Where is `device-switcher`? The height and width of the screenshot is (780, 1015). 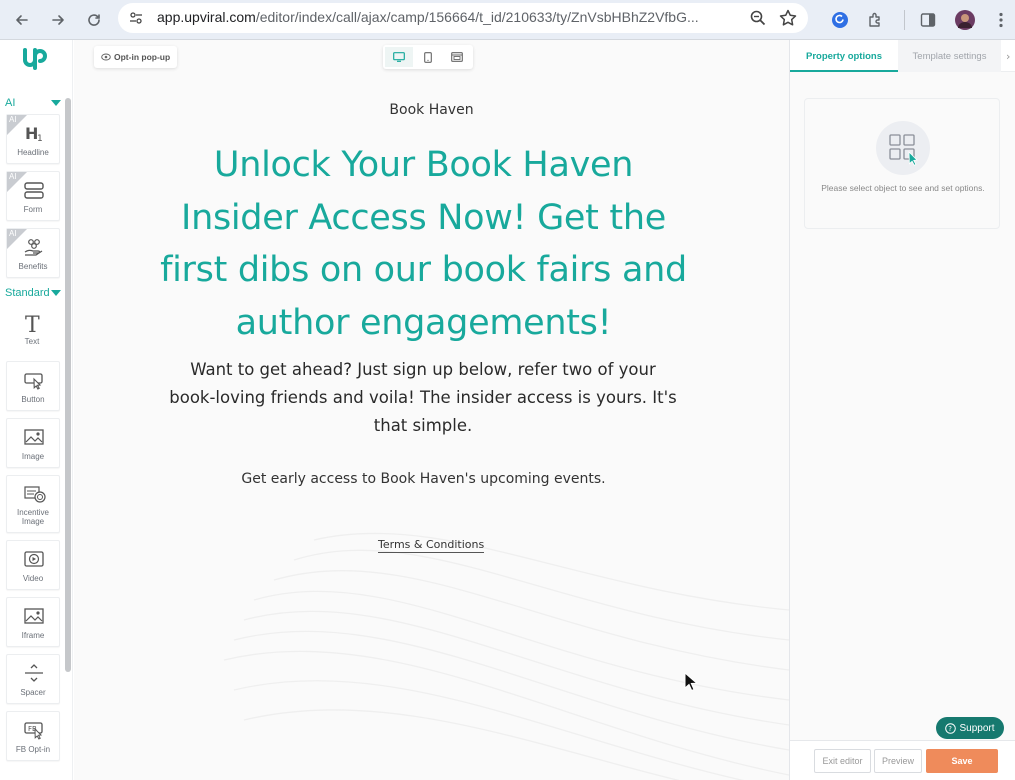
device-switcher is located at coordinates (428, 57).